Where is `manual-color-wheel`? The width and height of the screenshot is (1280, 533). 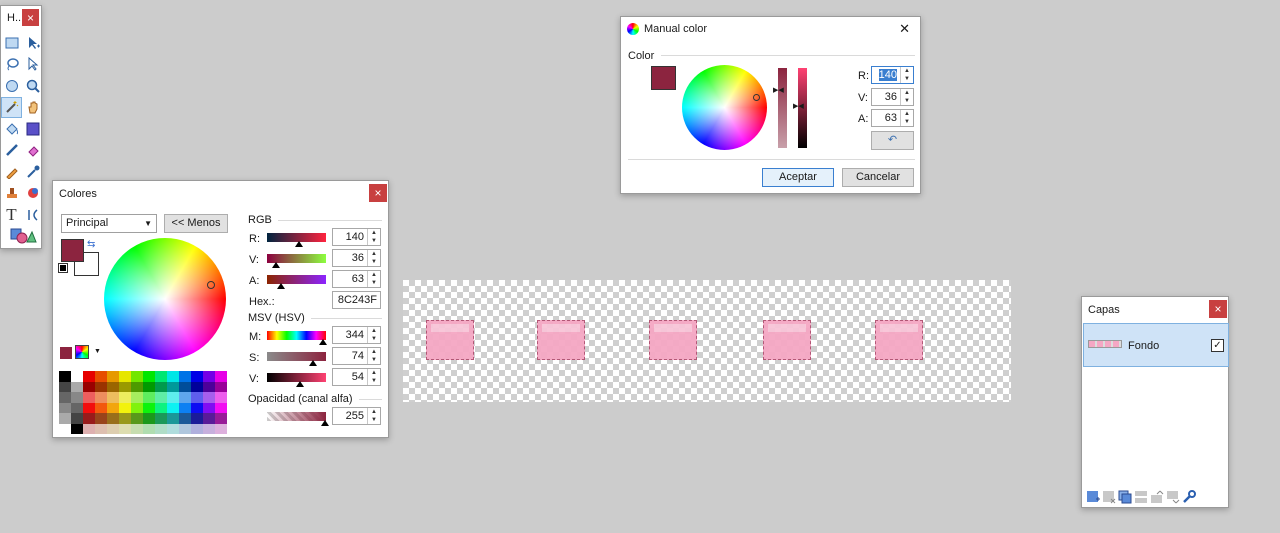 manual-color-wheel is located at coordinates (724, 107).